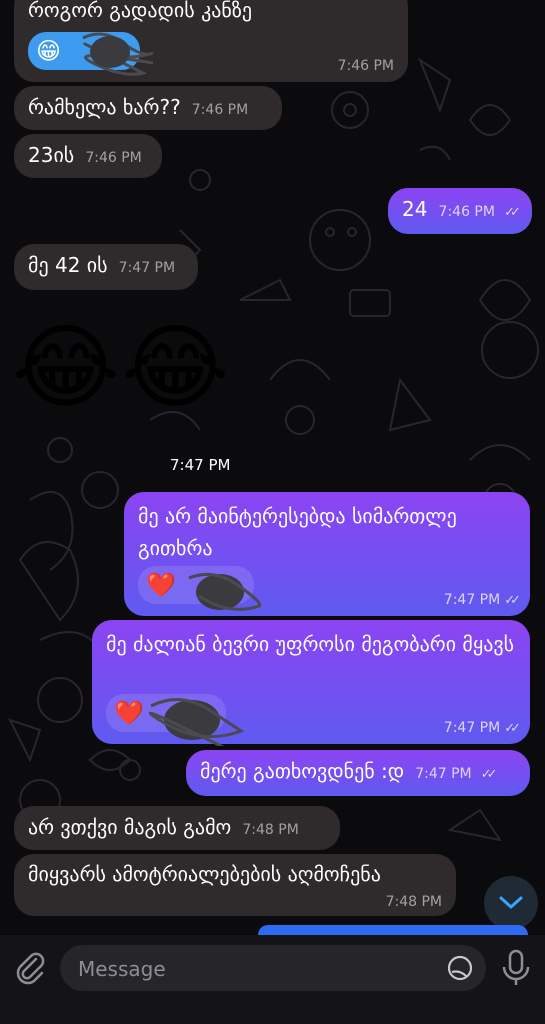  What do you see at coordinates (516, 968) in the screenshot?
I see `microphone-icon` at bounding box center [516, 968].